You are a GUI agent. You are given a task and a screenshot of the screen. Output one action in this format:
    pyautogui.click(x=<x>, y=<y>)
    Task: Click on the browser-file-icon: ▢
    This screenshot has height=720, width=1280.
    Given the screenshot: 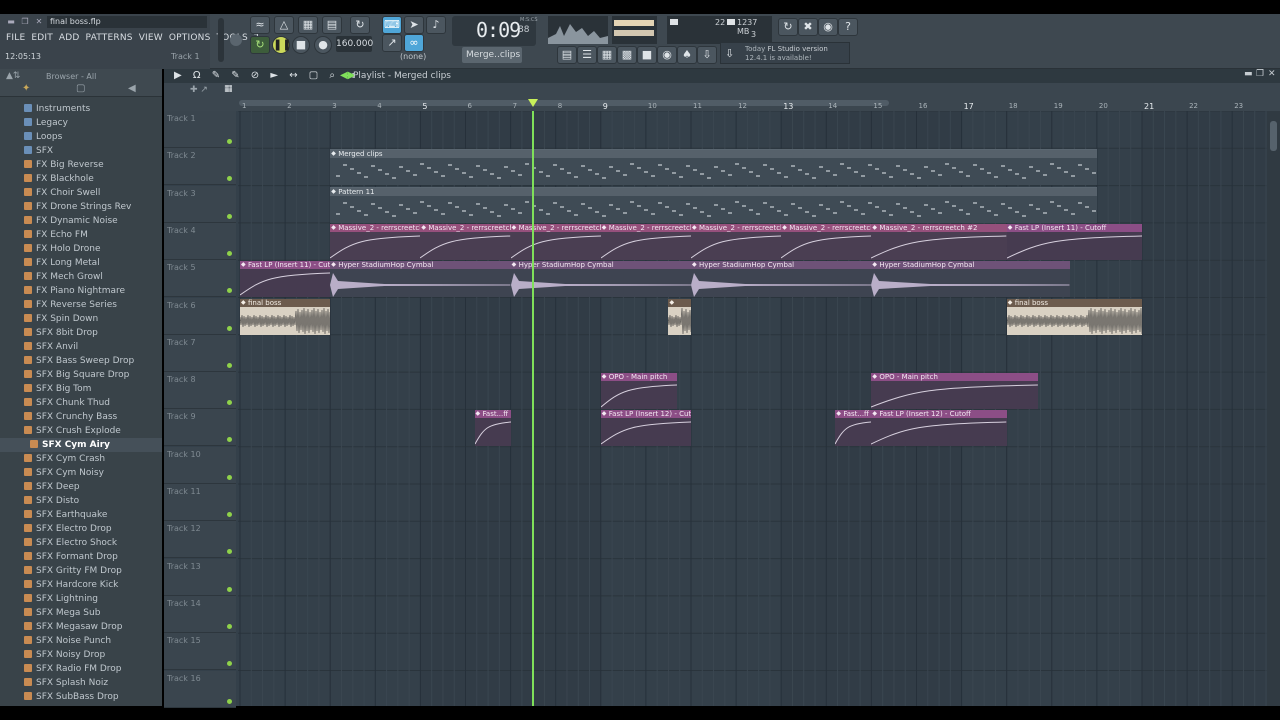 What is the action you would take?
    pyautogui.click(x=80, y=88)
    